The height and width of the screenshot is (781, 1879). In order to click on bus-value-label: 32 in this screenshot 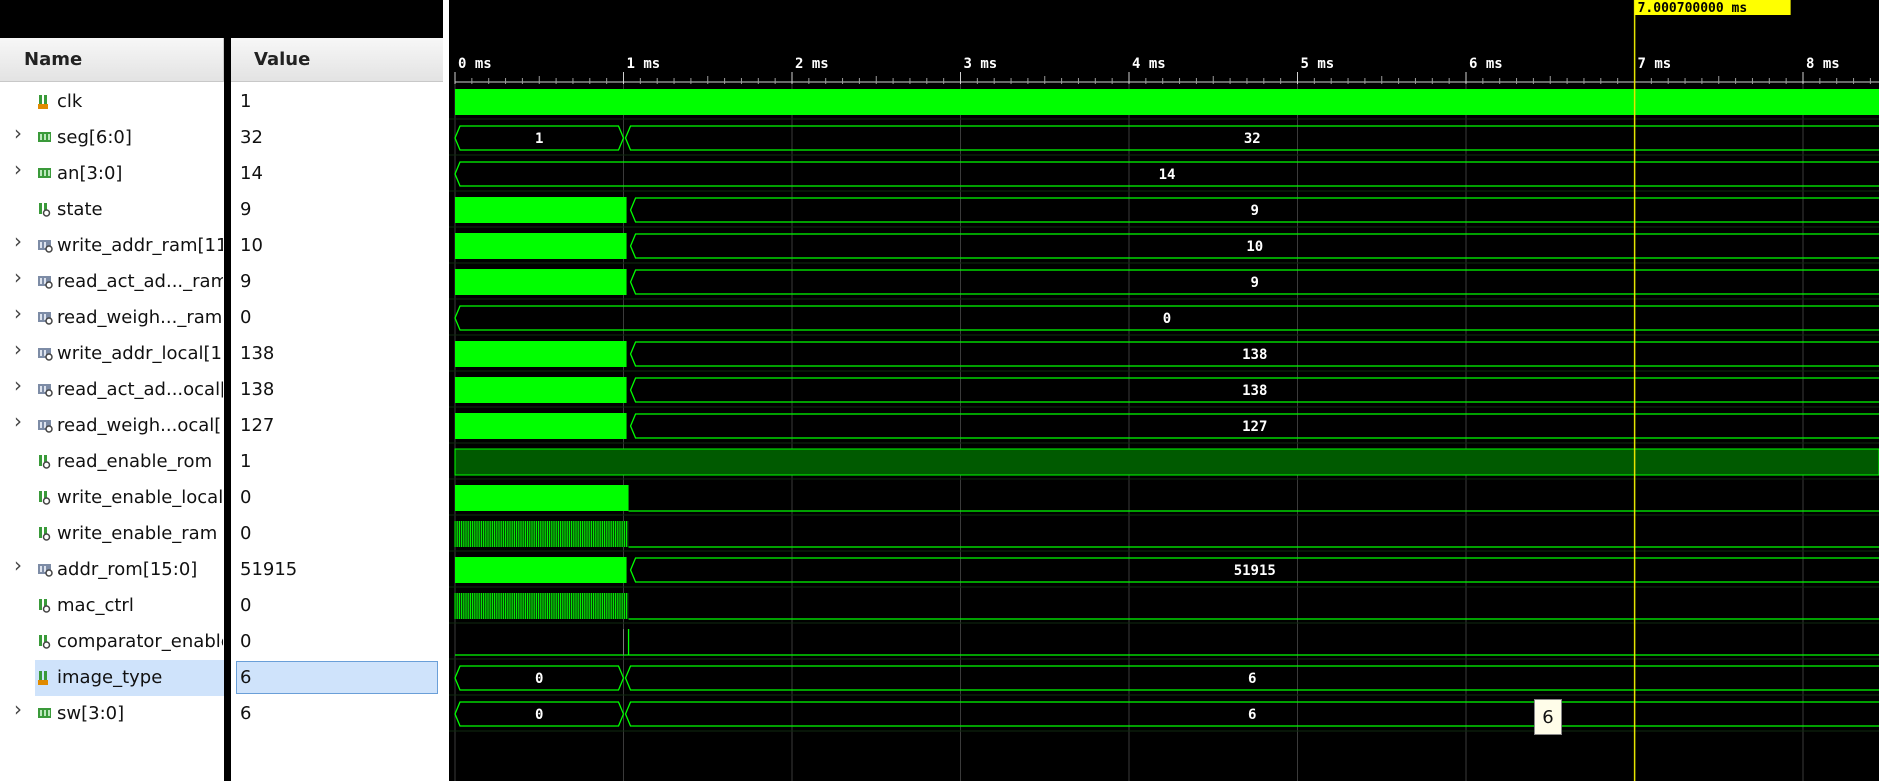, I will do `click(1252, 139)`.